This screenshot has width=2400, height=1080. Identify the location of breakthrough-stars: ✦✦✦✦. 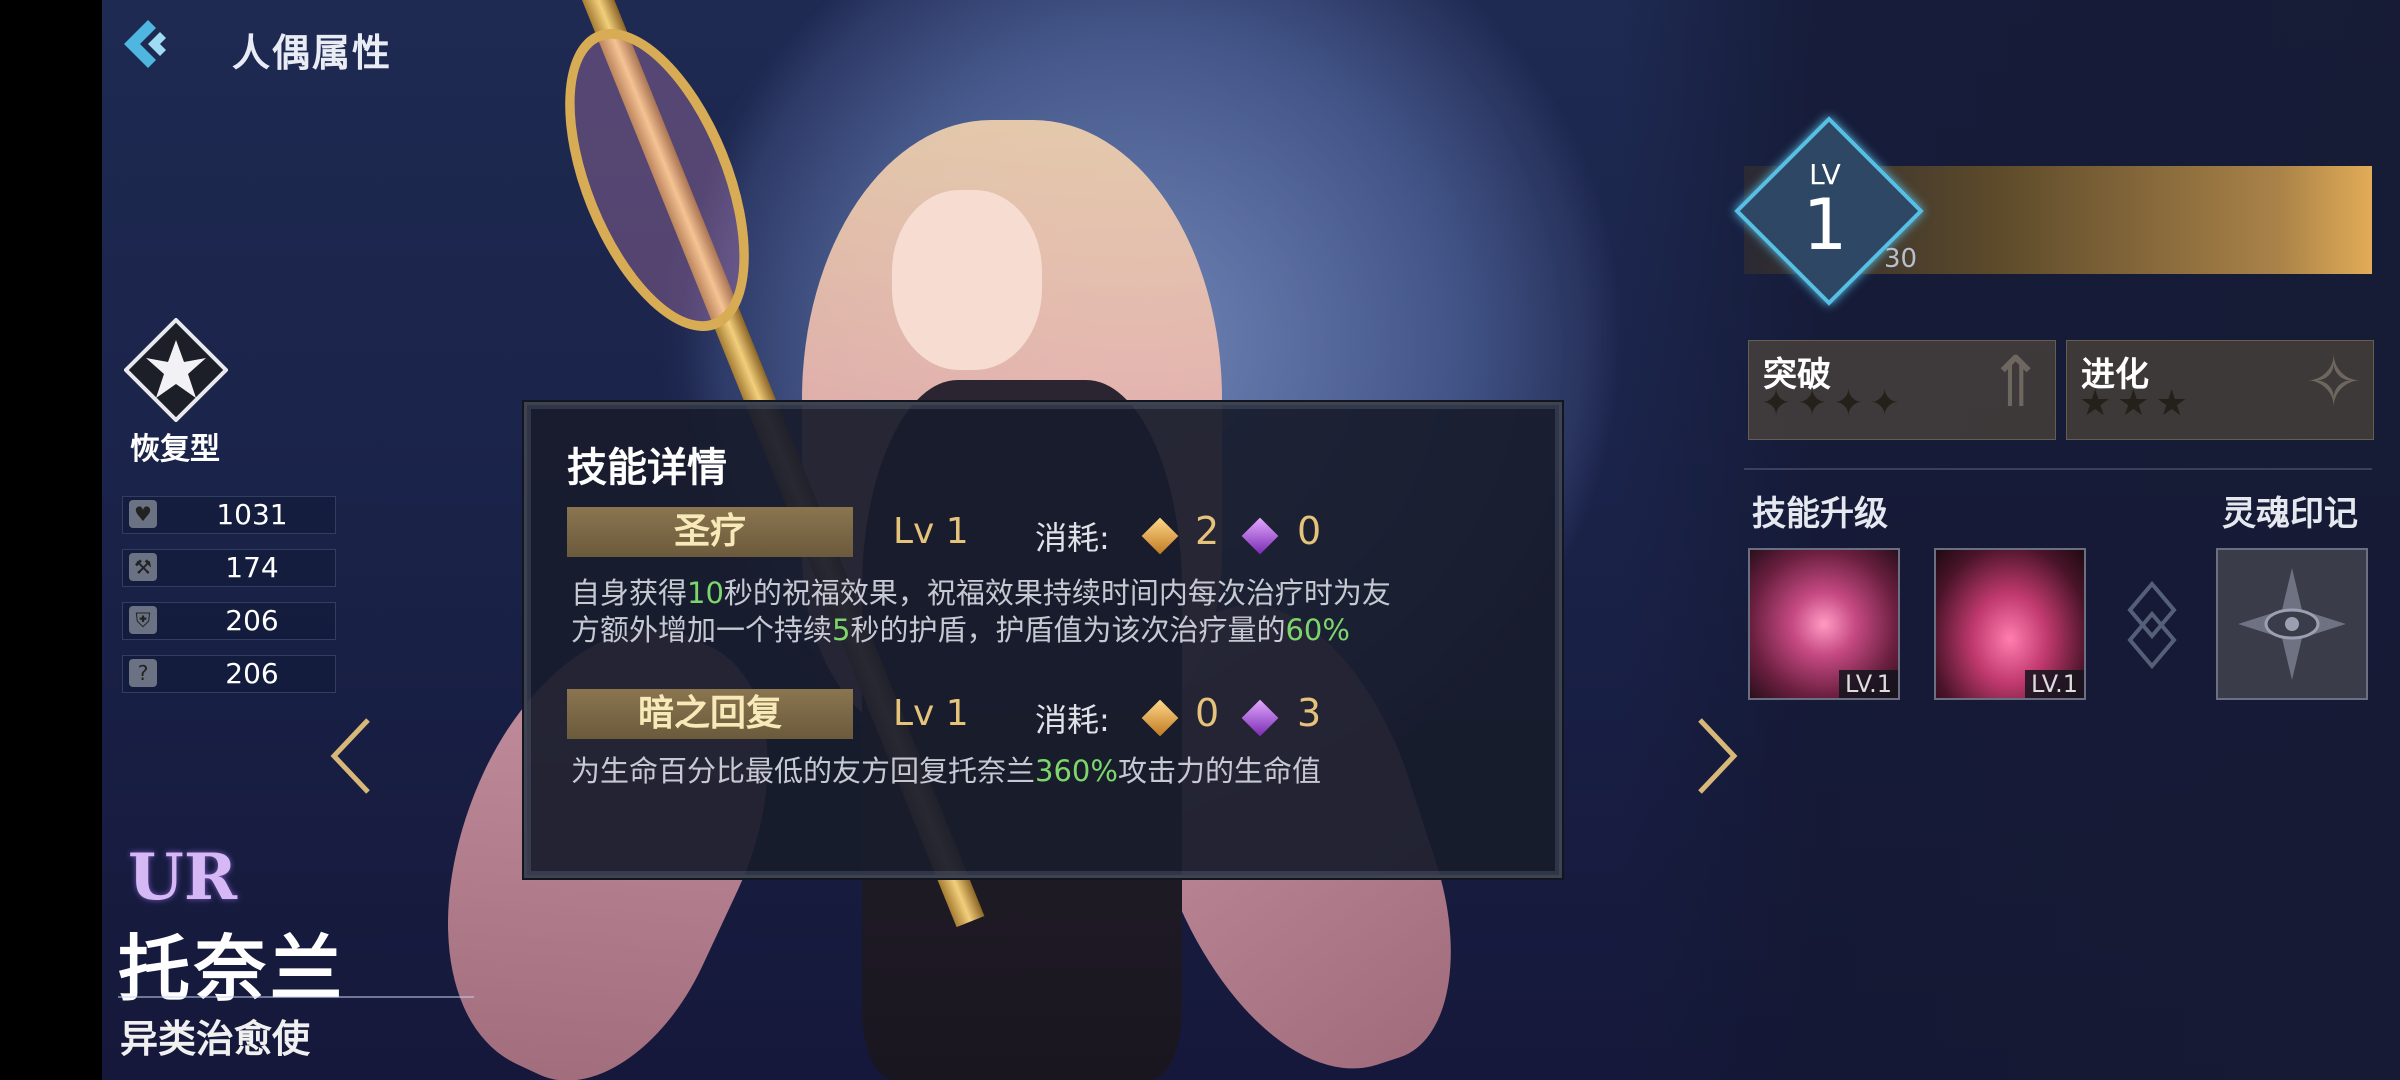
(1833, 403).